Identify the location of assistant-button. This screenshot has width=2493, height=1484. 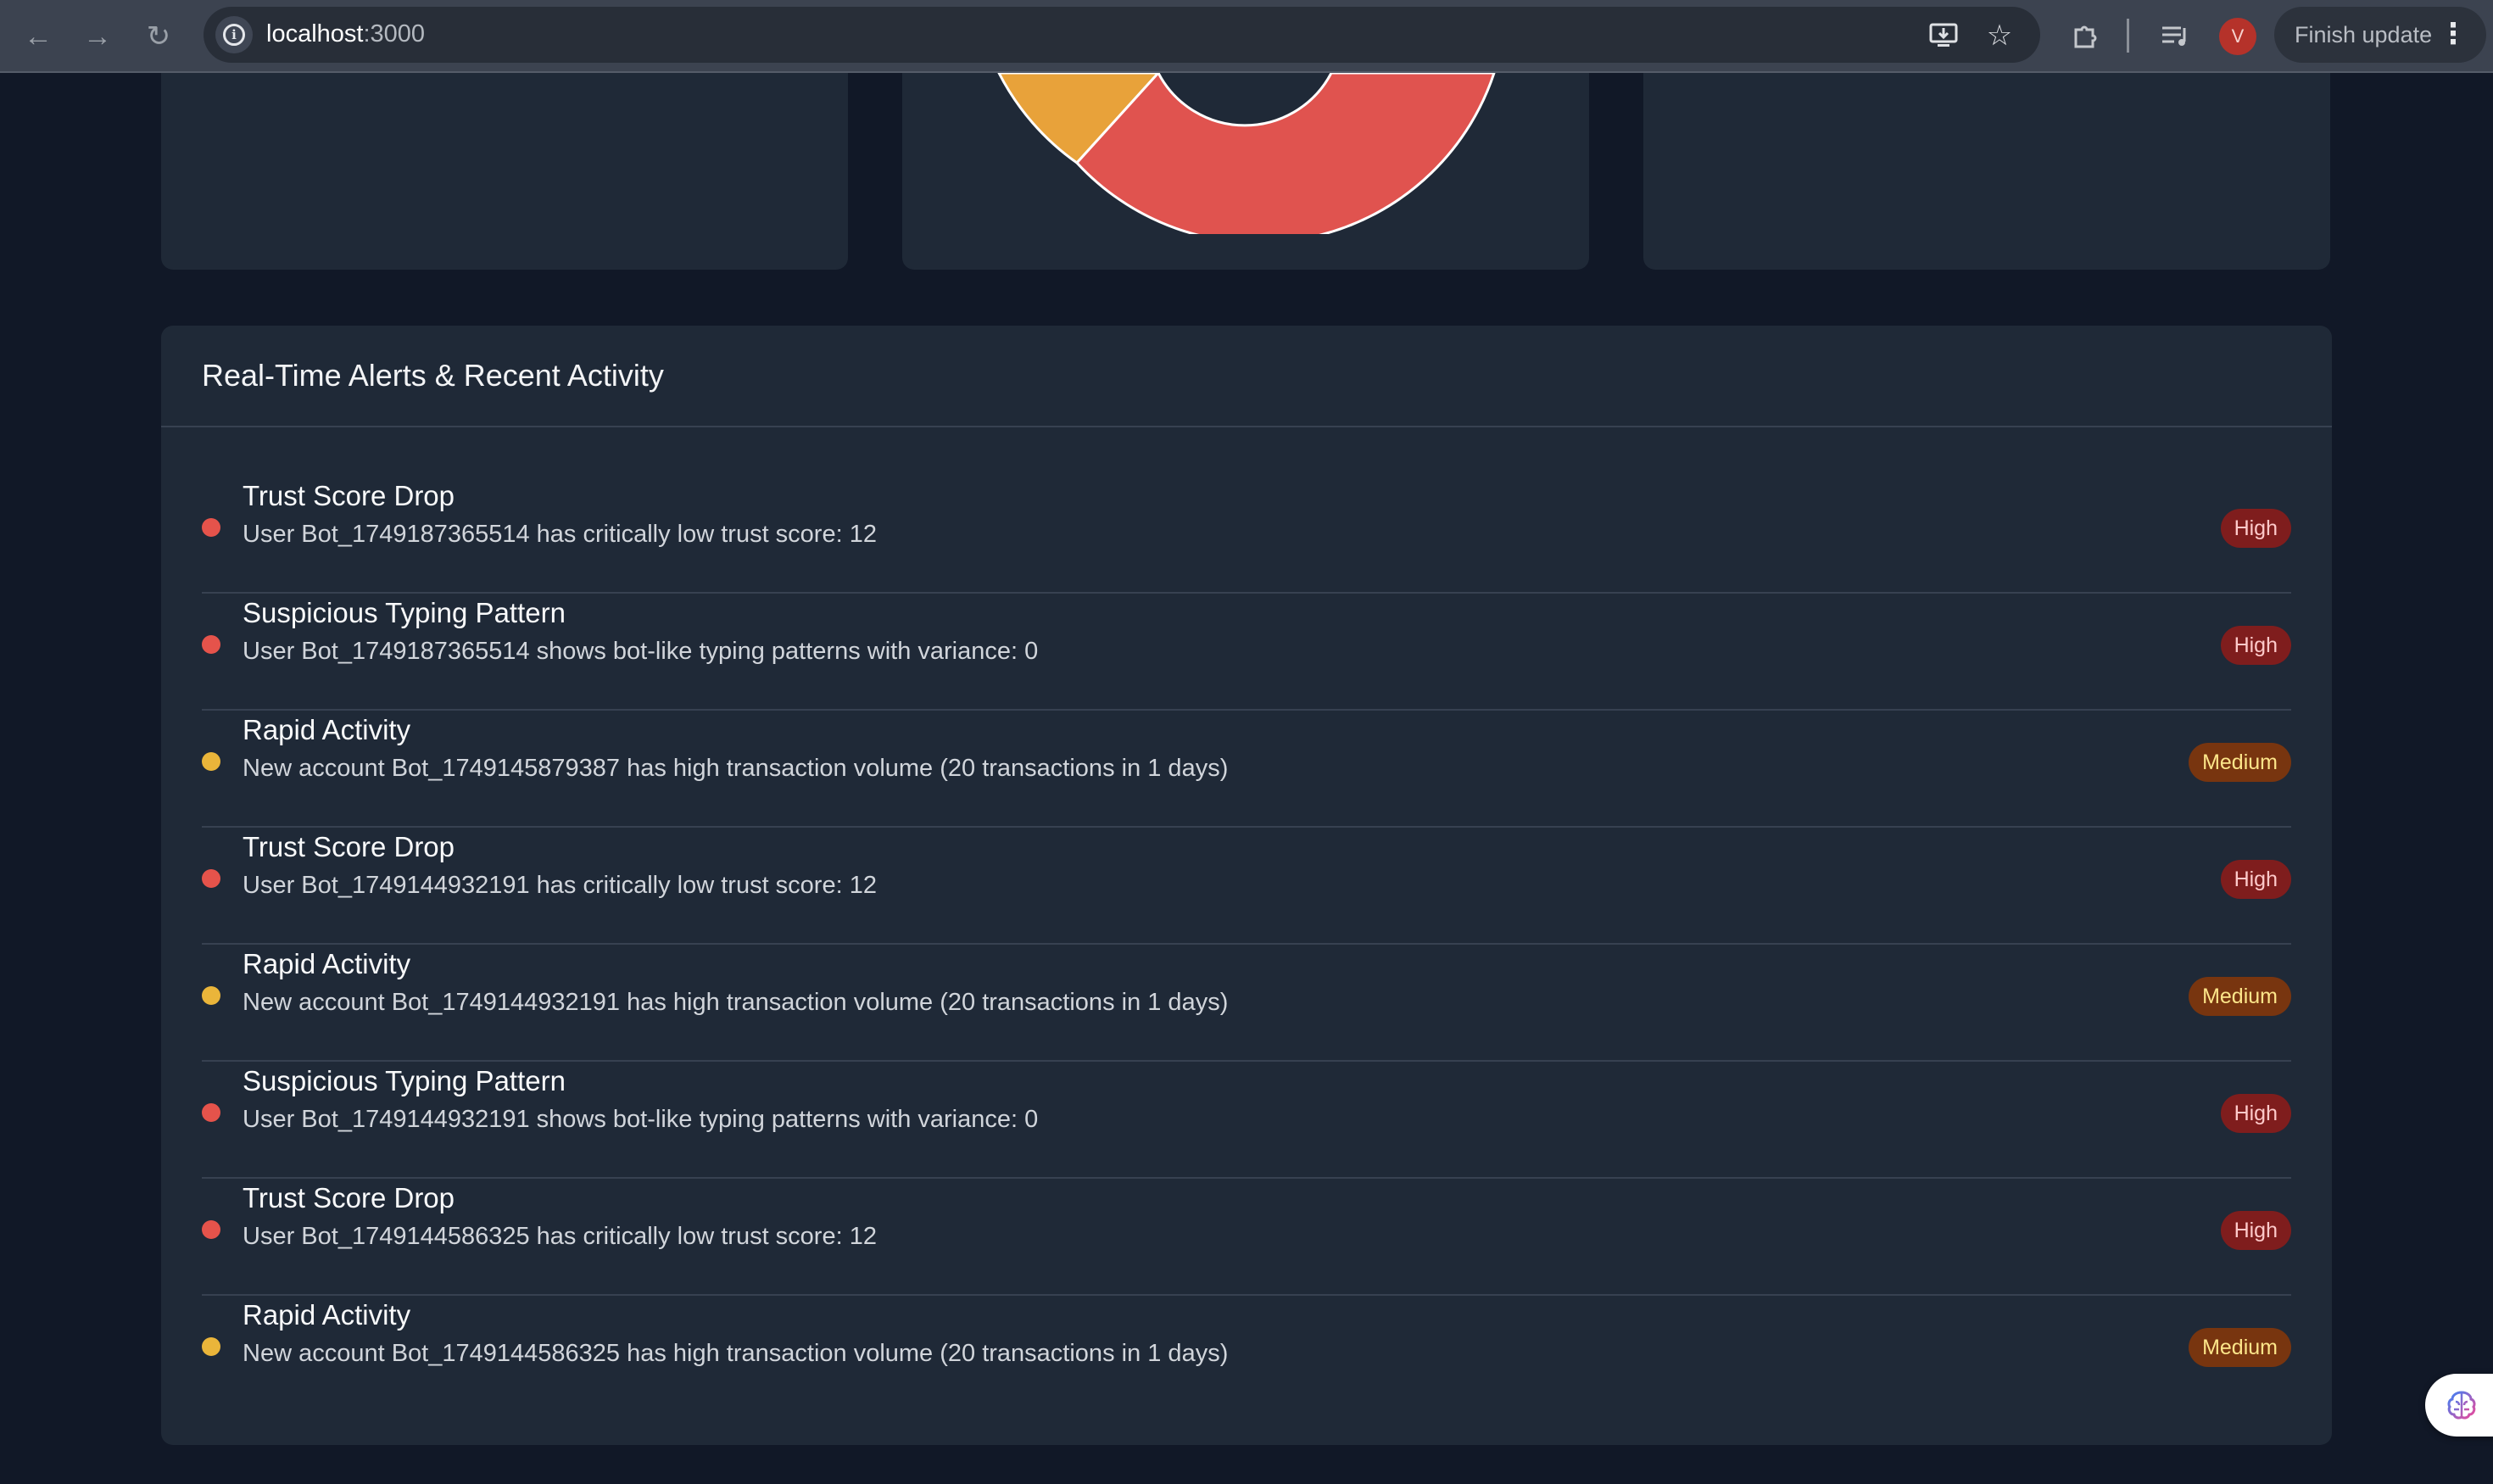
(2459, 1405).